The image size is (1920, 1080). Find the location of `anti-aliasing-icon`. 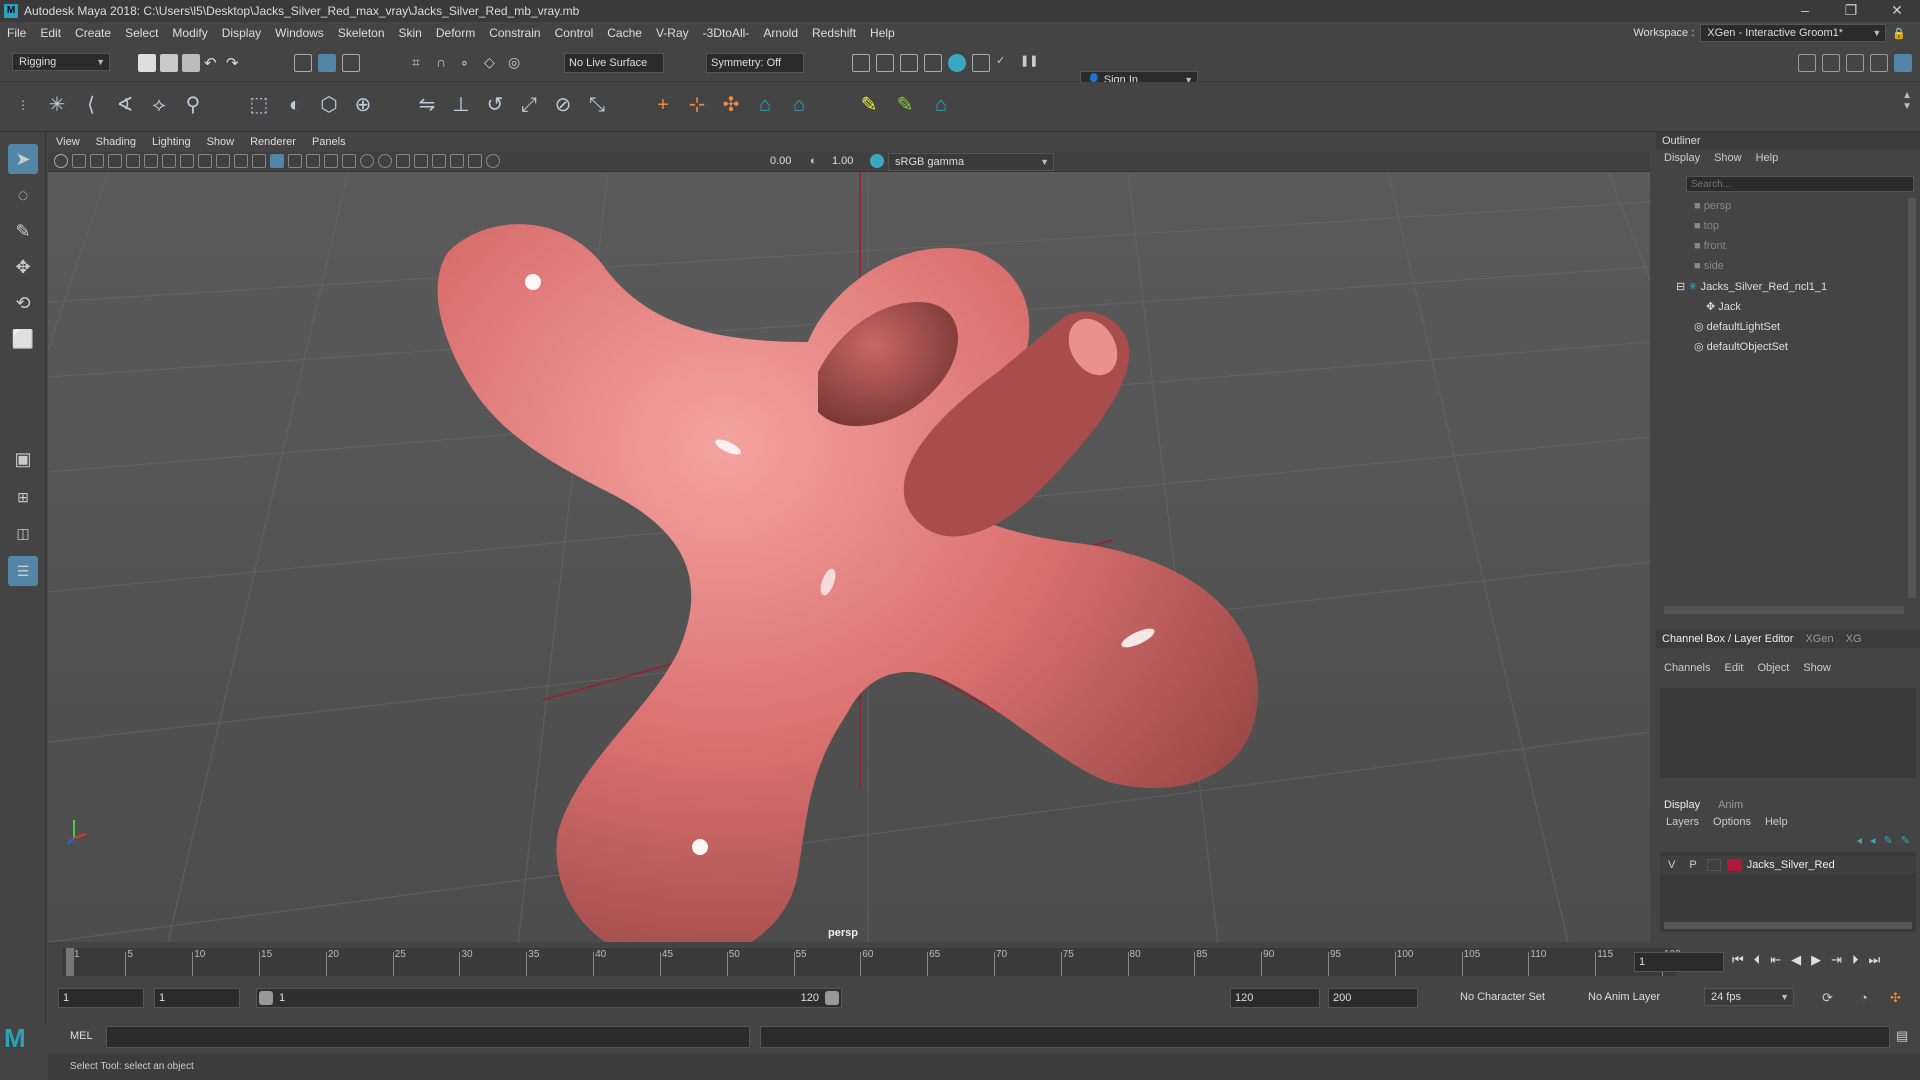

anti-aliasing-icon is located at coordinates (403, 161).